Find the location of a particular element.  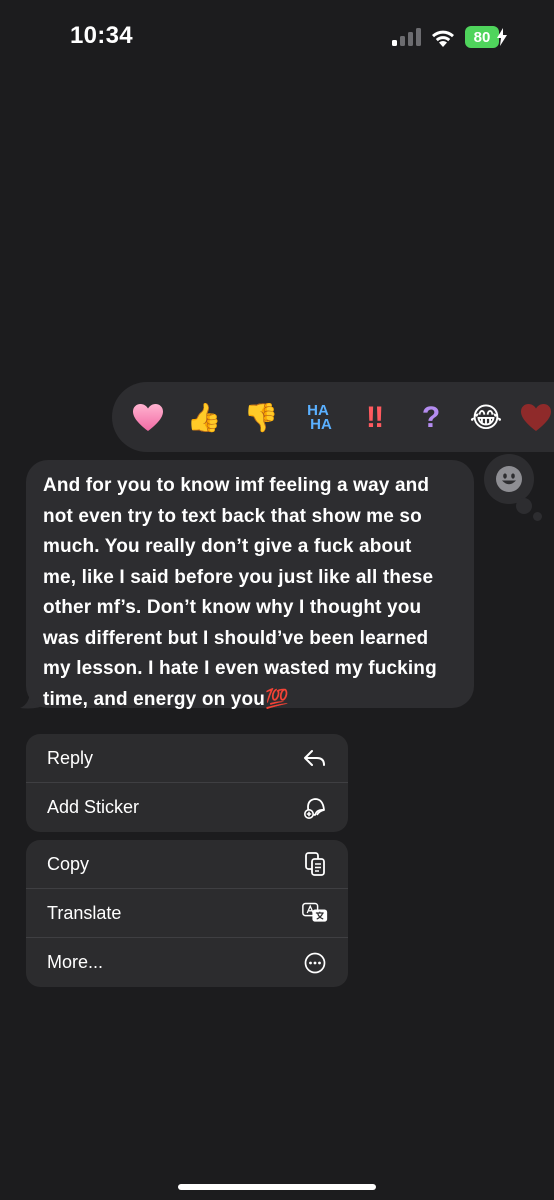

partial-heart-reaction-button is located at coordinates (535, 418).